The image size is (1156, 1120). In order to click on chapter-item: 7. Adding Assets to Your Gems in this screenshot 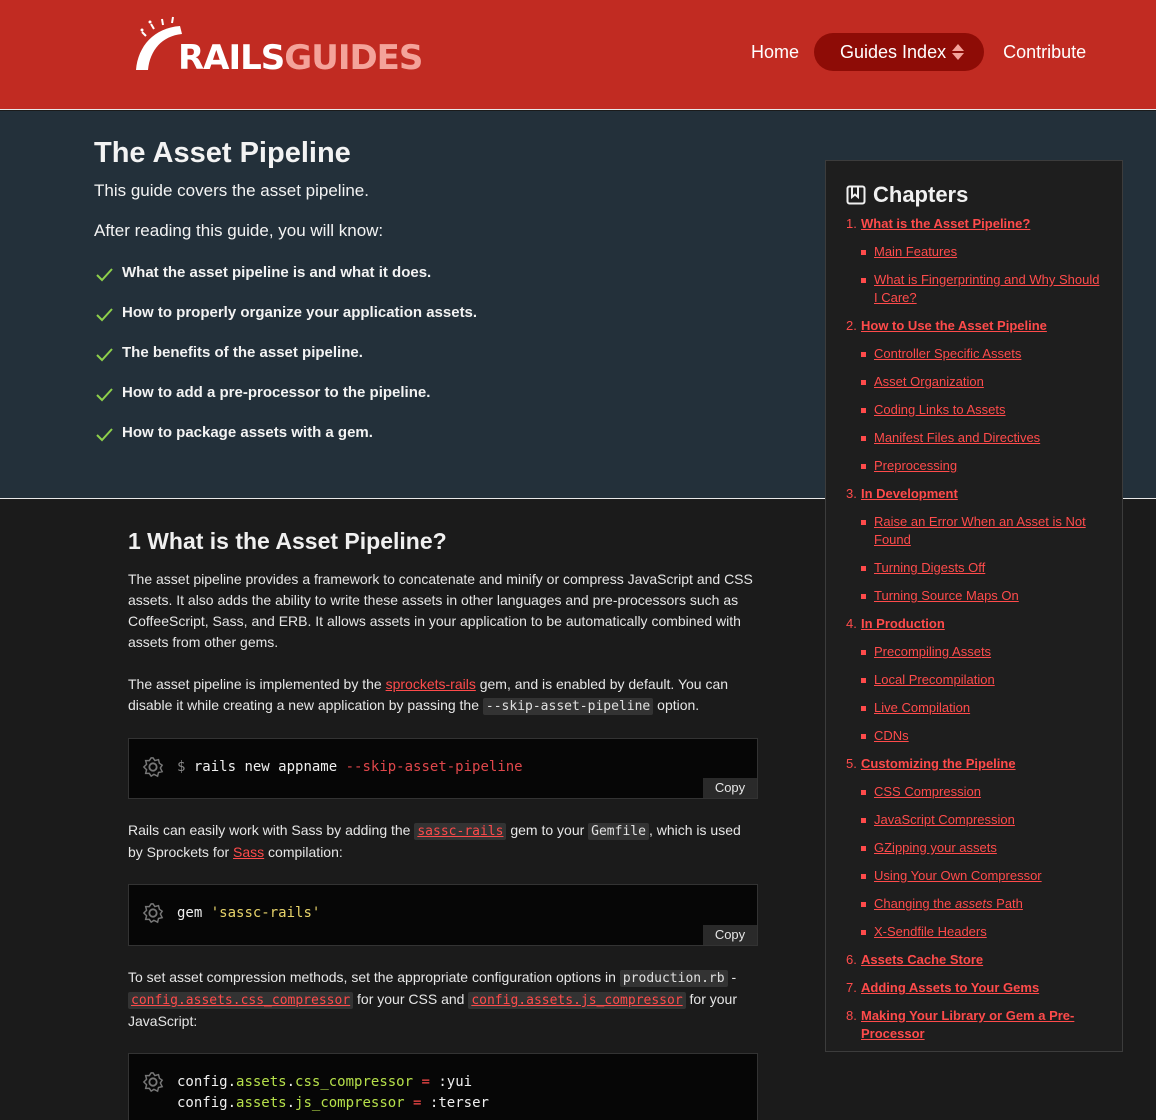, I will do `click(974, 988)`.